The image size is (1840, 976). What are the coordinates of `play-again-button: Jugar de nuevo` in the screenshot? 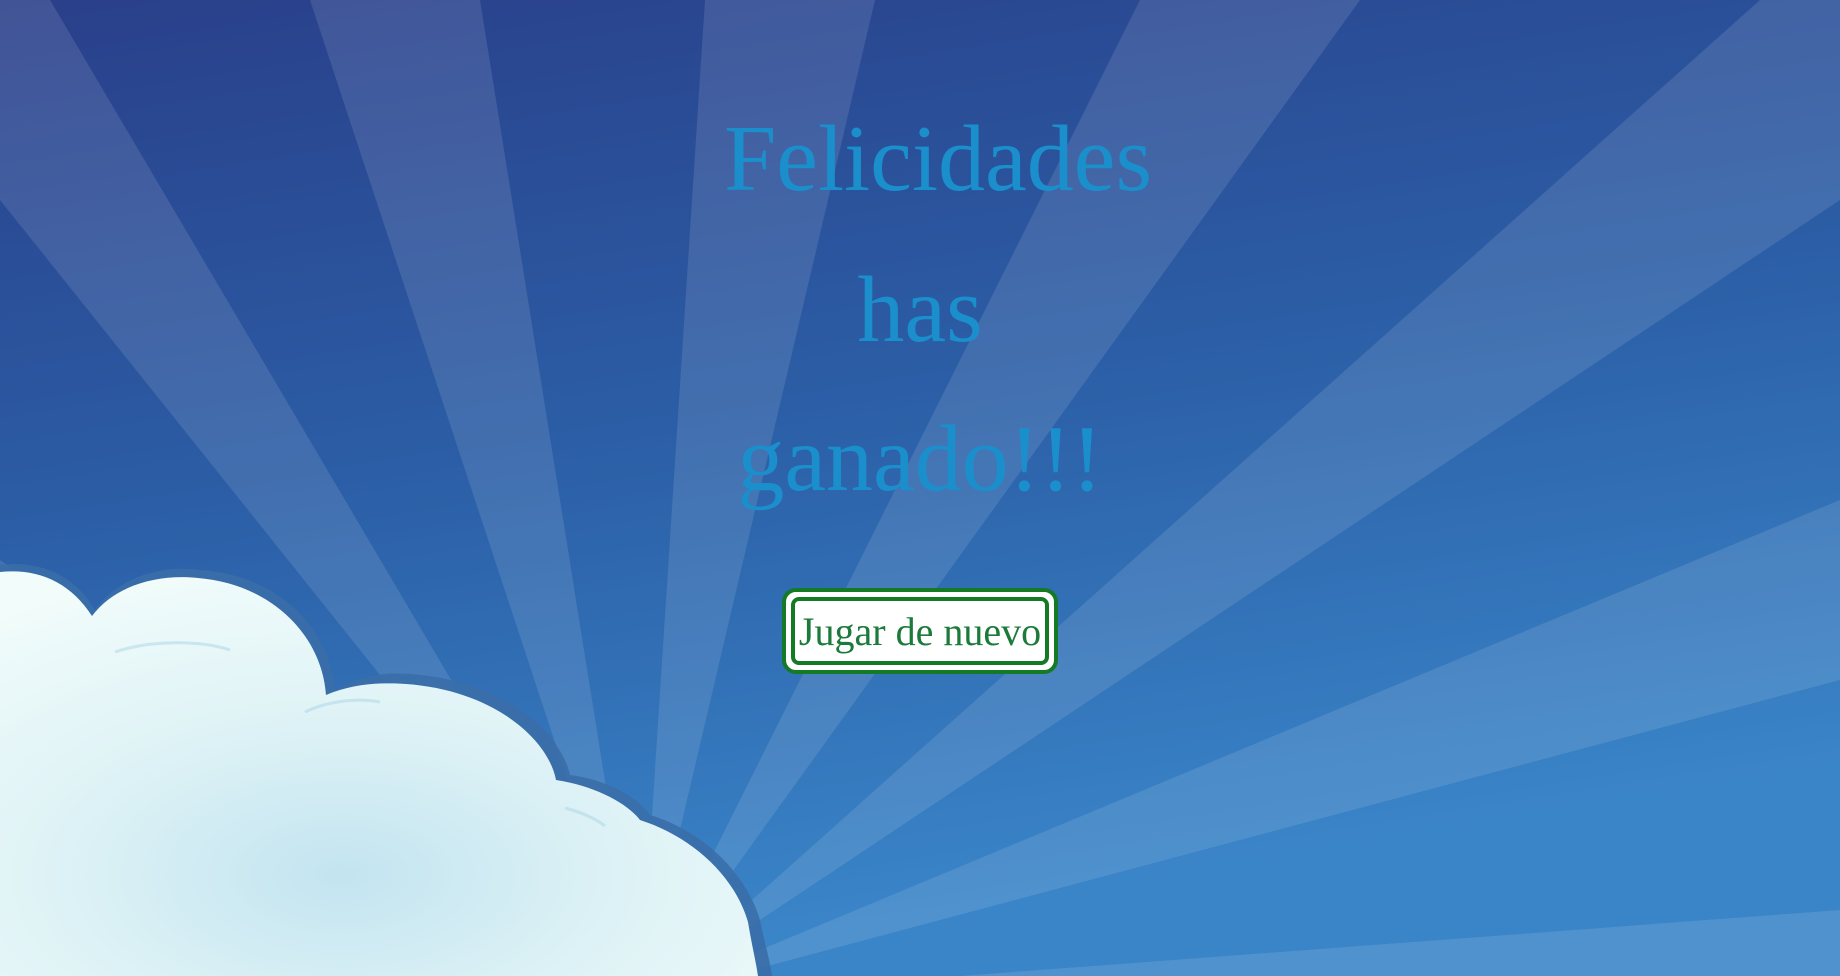 It's located at (920, 631).